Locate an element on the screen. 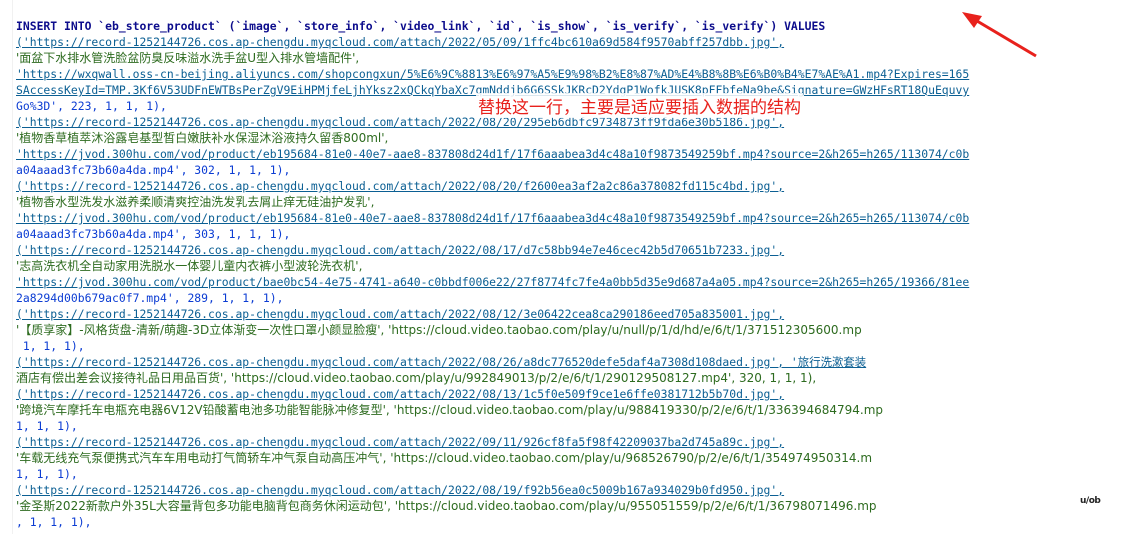  code-line: Go%3D', 223, 1, 1, 1), is located at coordinates (91, 106).